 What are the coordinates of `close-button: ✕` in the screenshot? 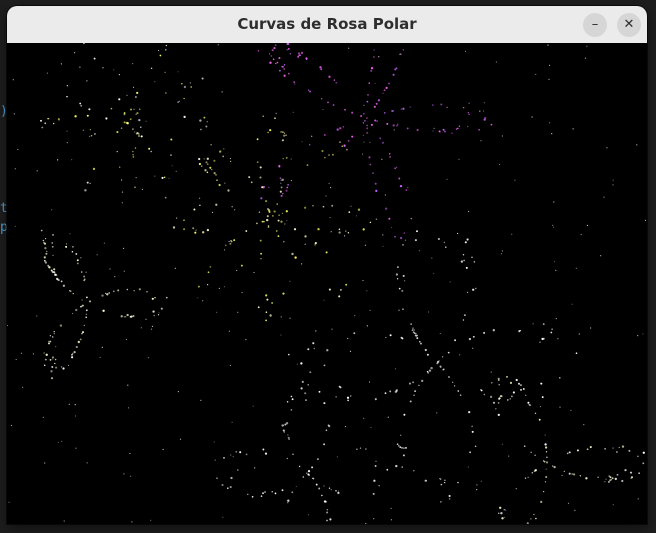 It's located at (629, 25).